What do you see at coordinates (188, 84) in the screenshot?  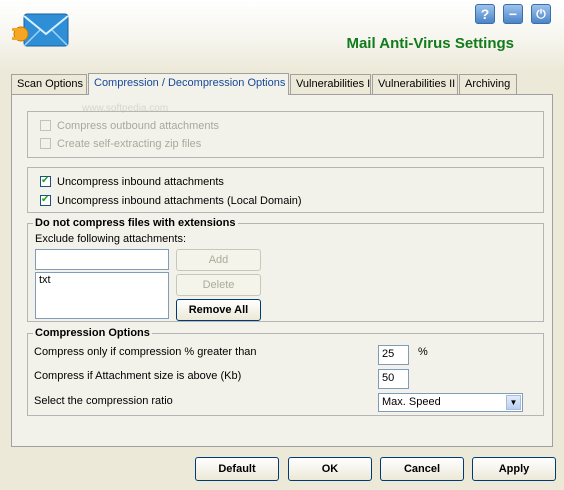 I see `tab-compression-options: Compression / Decompression Options` at bounding box center [188, 84].